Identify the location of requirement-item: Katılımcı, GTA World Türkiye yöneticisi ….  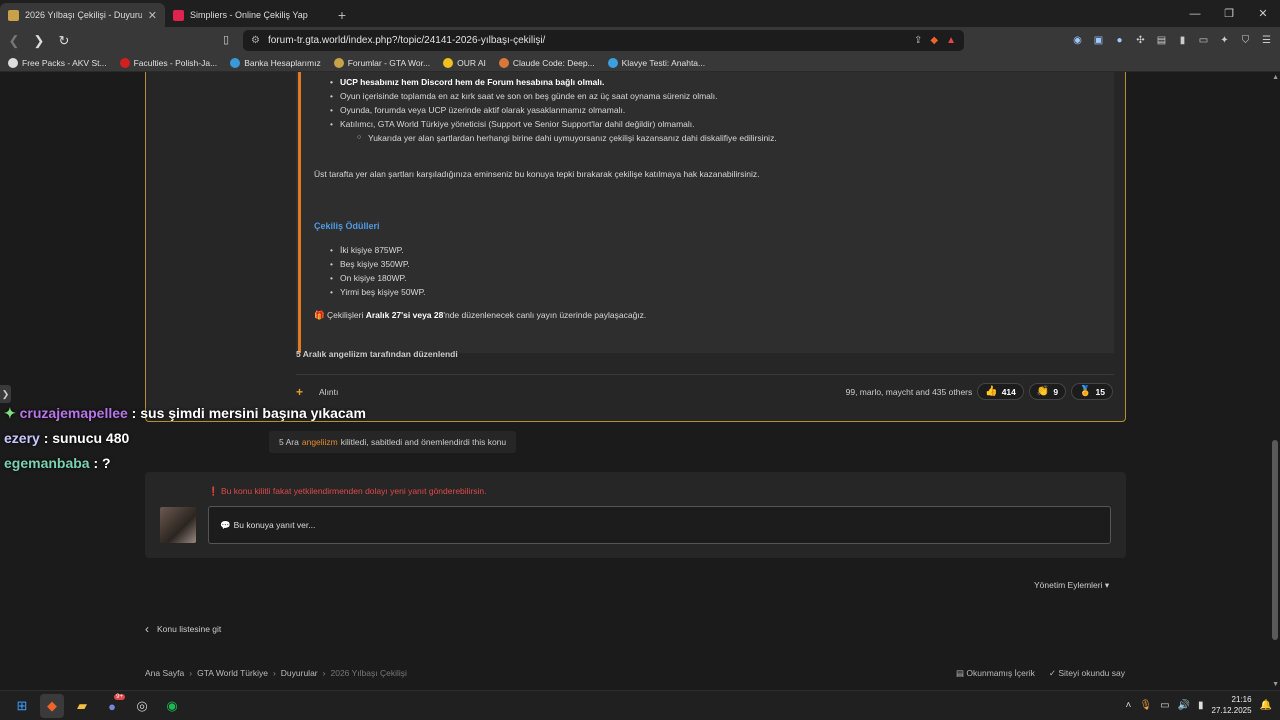
(709, 124).